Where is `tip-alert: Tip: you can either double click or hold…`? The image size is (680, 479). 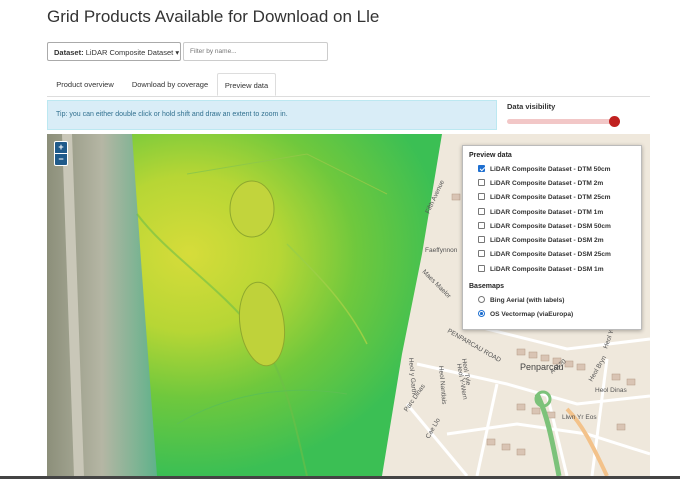 tip-alert: Tip: you can either double click or hold… is located at coordinates (272, 115).